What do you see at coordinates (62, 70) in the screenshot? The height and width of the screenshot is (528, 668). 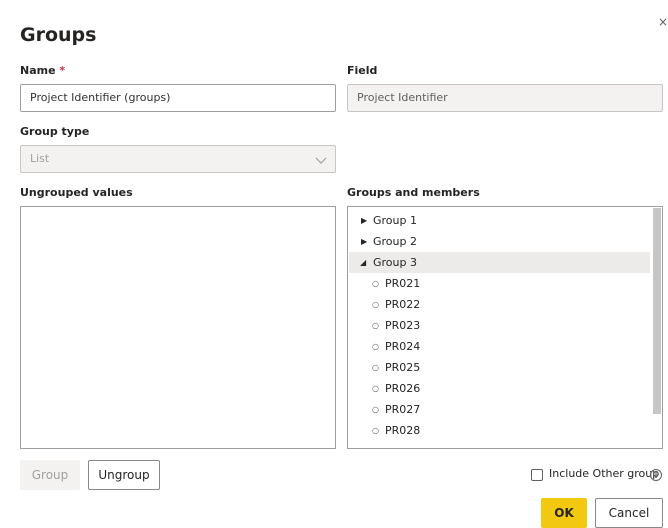 I see `required-mark: *` at bounding box center [62, 70].